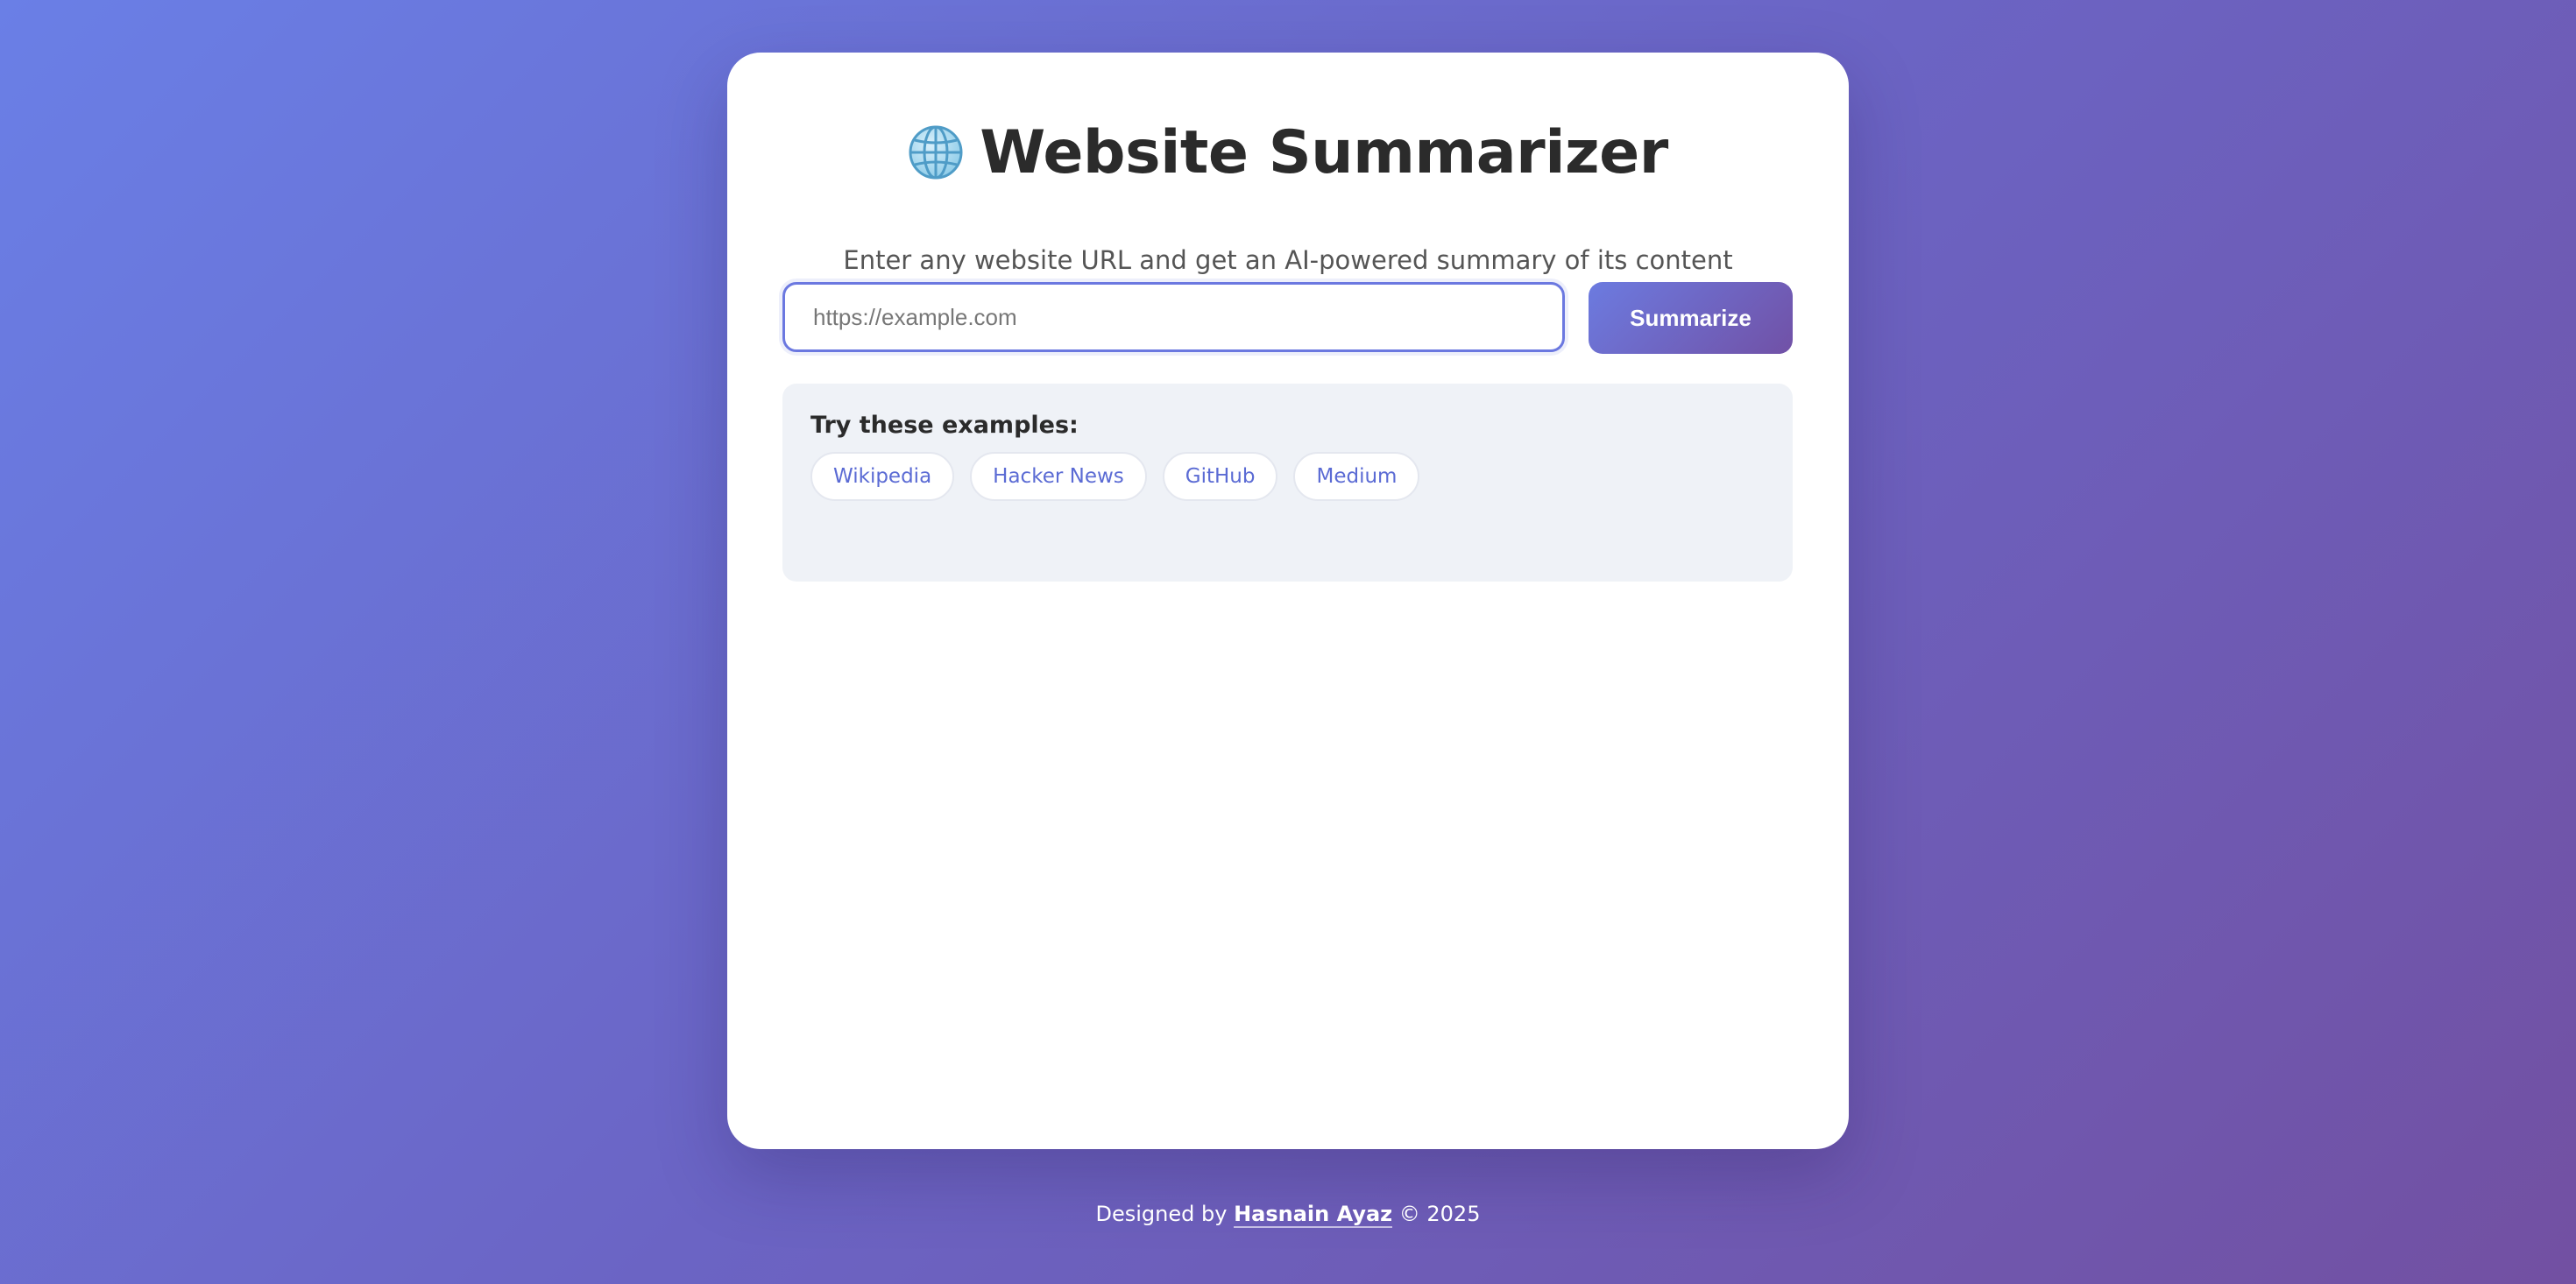 This screenshot has width=2576, height=1284. What do you see at coordinates (1439, 1214) in the screenshot?
I see `footer-copyright: © 2025` at bounding box center [1439, 1214].